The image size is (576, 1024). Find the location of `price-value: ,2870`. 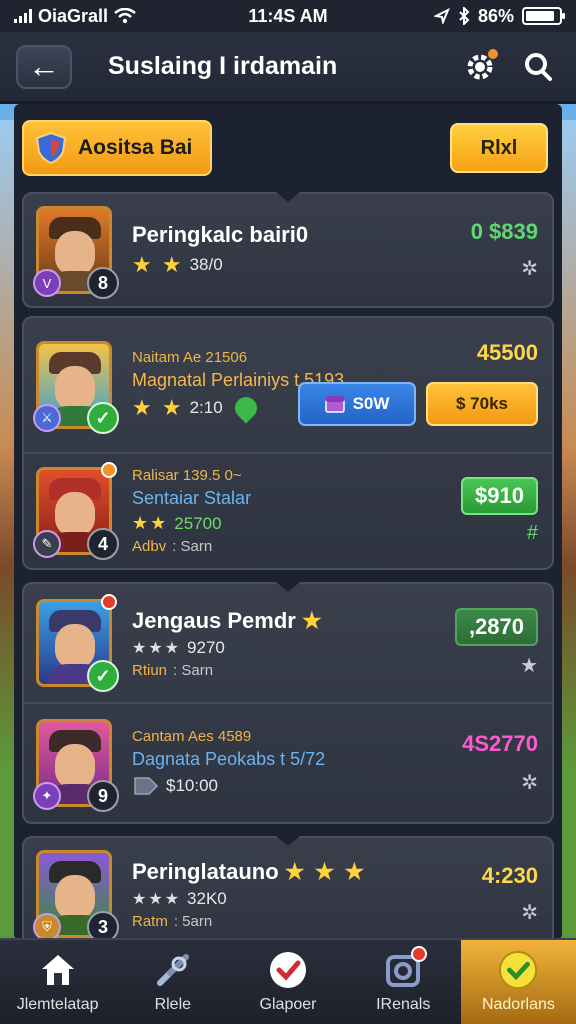

price-value: ,2870 is located at coordinates (496, 626).